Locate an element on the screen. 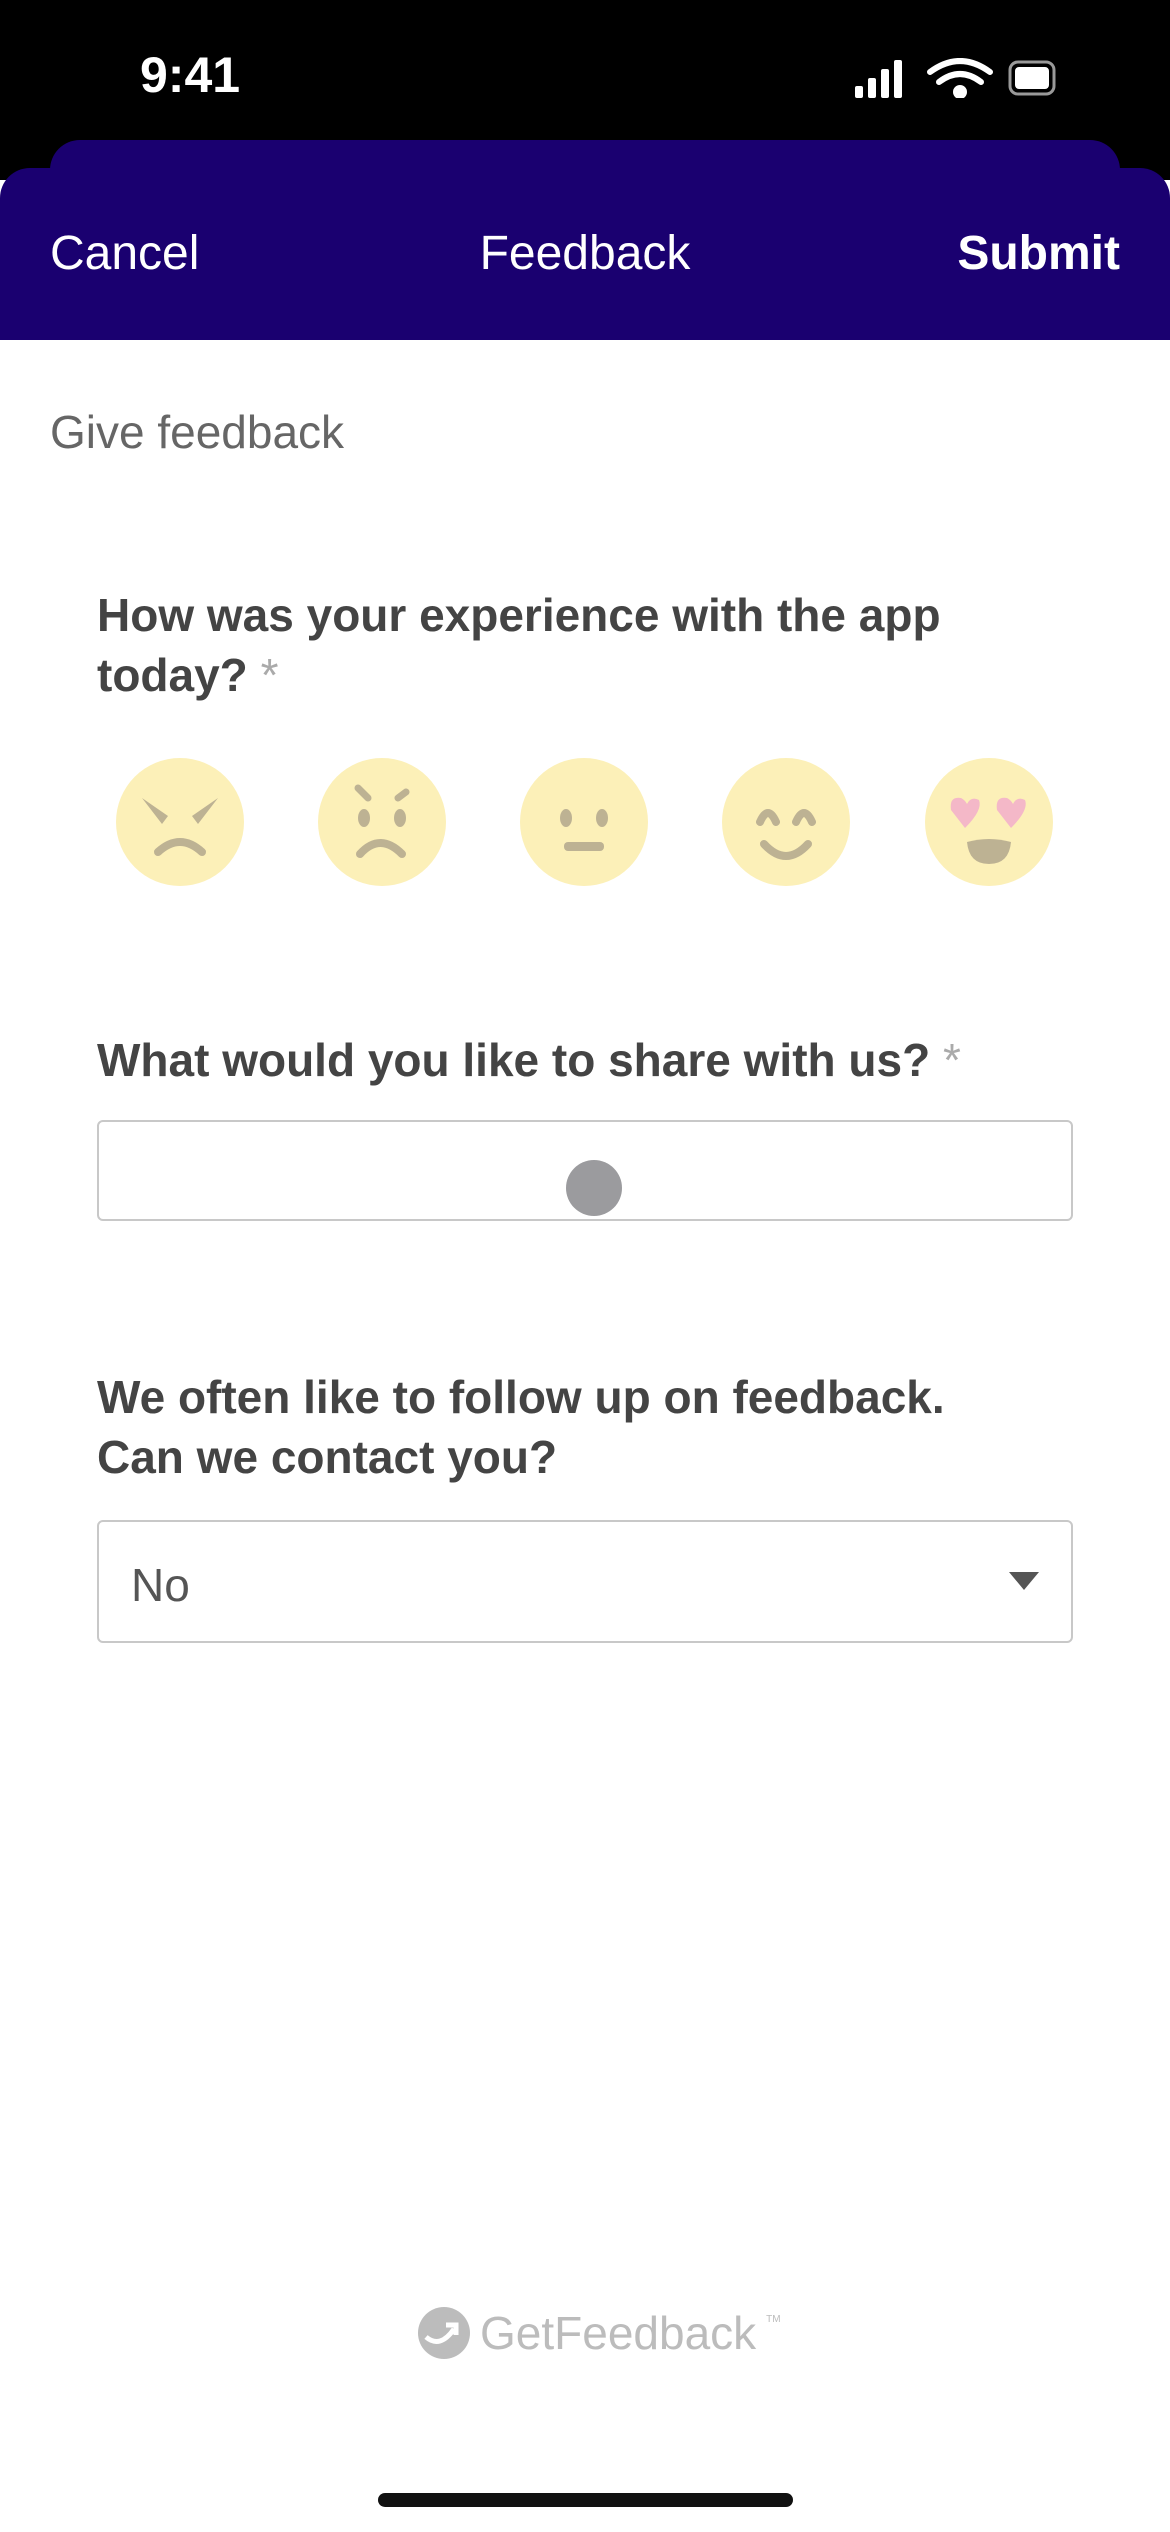 The image size is (1170, 2532). battery-icon is located at coordinates (1032, 78).